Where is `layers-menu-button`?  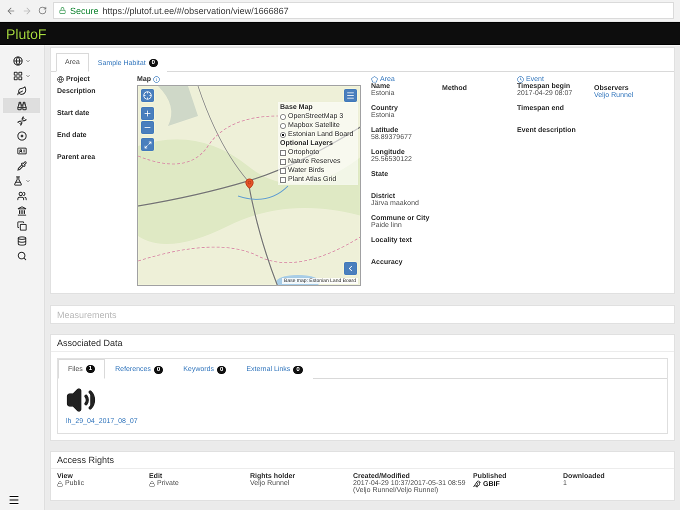 layers-menu-button is located at coordinates (350, 95).